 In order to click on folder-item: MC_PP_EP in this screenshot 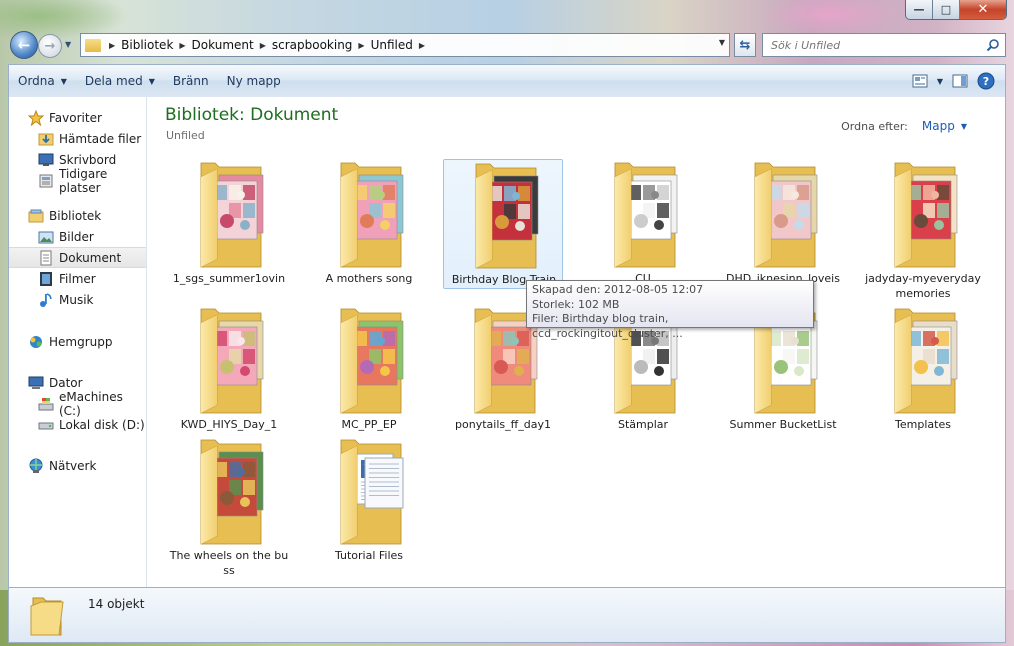, I will do `click(369, 370)`.